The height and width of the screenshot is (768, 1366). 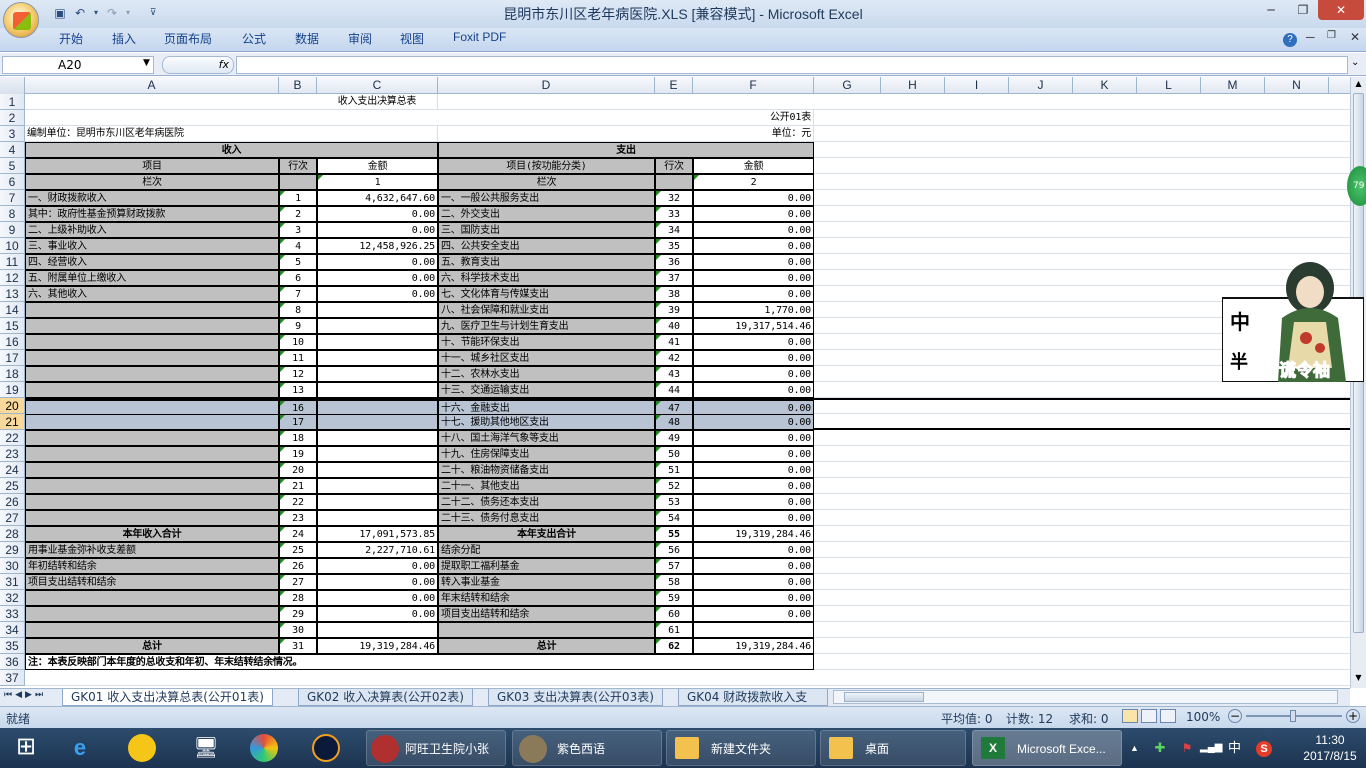 I want to click on income-line-no: 2, so click(x=298, y=214).